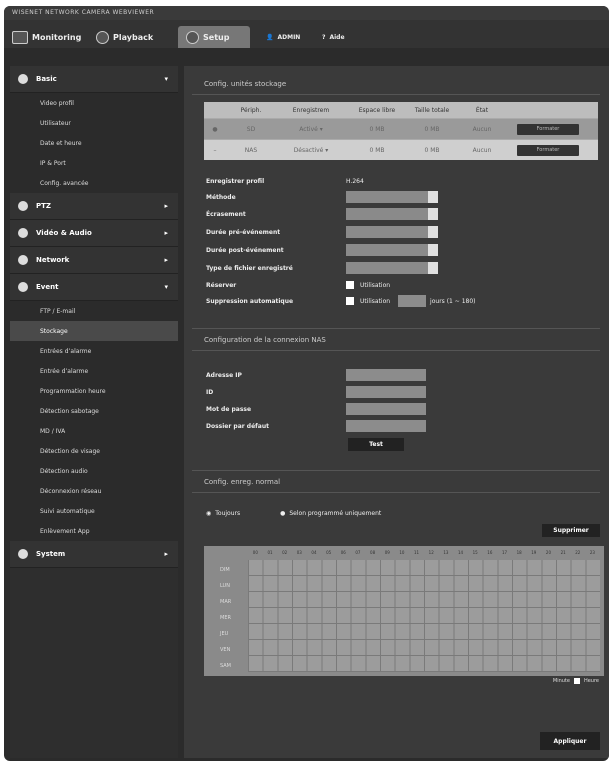 Image resolution: width=615 pixels, height=765 pixels. What do you see at coordinates (102, 37) in the screenshot?
I see `playback-icon` at bounding box center [102, 37].